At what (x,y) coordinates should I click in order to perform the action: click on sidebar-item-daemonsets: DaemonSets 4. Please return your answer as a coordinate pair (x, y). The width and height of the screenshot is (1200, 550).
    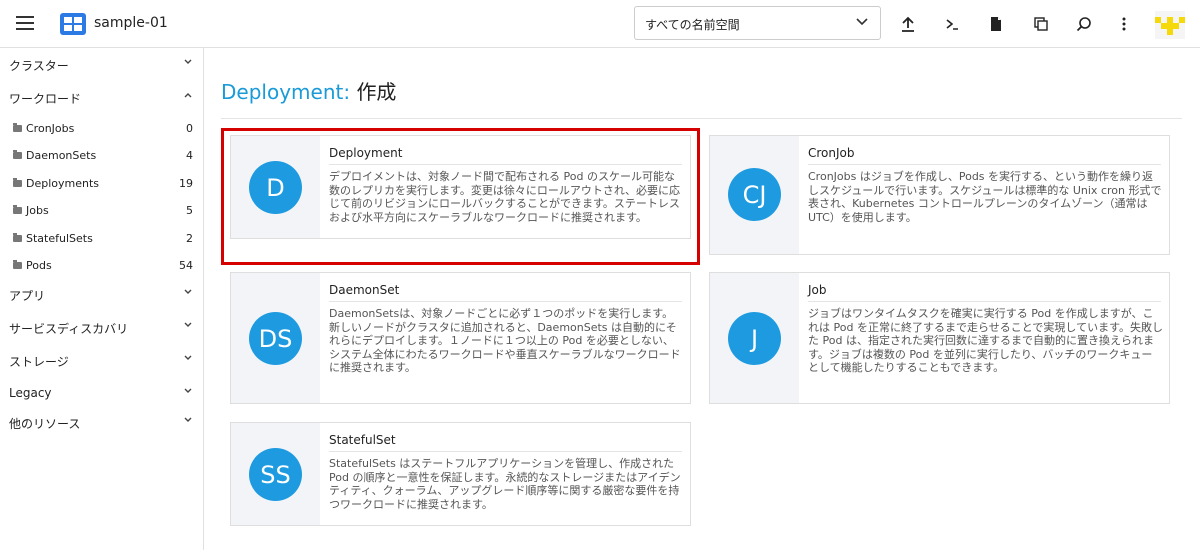
    Looking at the image, I should click on (102, 156).